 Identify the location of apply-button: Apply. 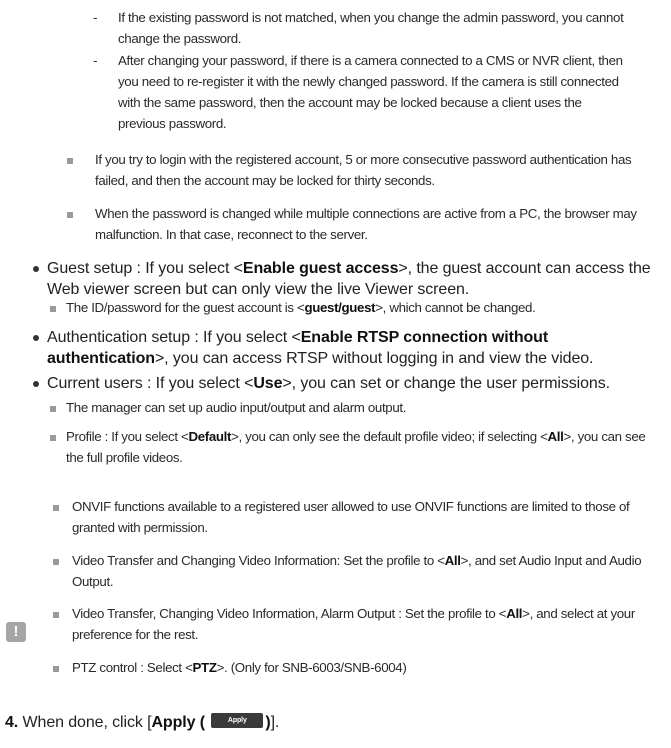
(237, 721).